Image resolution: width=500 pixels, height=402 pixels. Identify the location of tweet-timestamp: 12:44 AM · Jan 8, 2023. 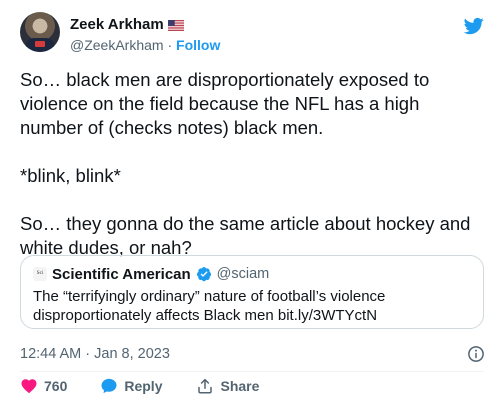
(95, 354).